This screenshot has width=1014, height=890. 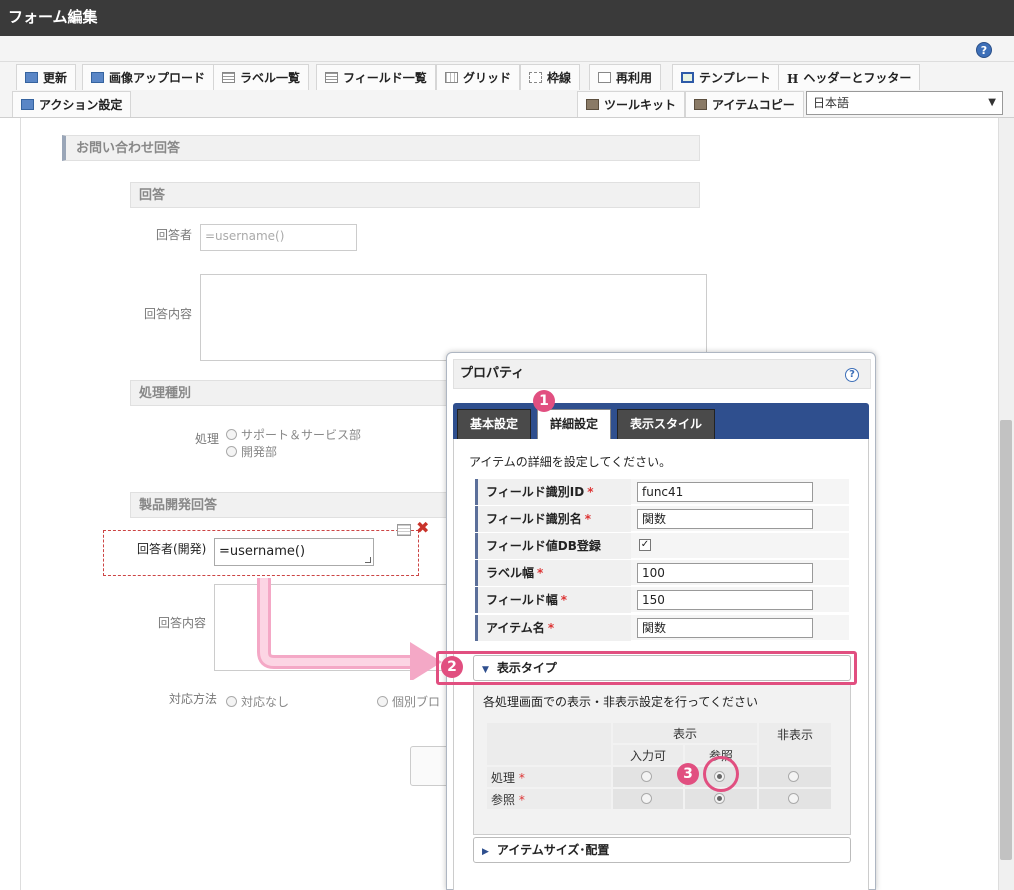 I want to click on ref-hide-radio, so click(x=795, y=799).